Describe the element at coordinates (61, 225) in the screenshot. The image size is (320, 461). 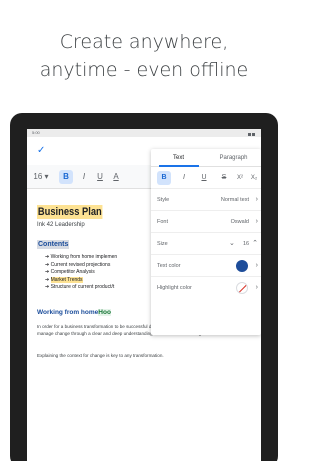
I see `doc-subtitle: Ink 42 Leadership` at that location.